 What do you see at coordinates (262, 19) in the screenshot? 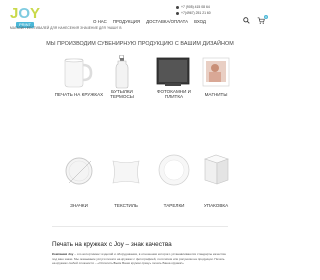
I see `cart-icon: 0` at bounding box center [262, 19].